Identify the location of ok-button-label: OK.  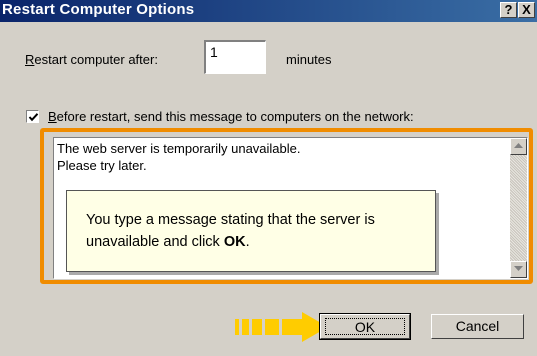
(365, 326).